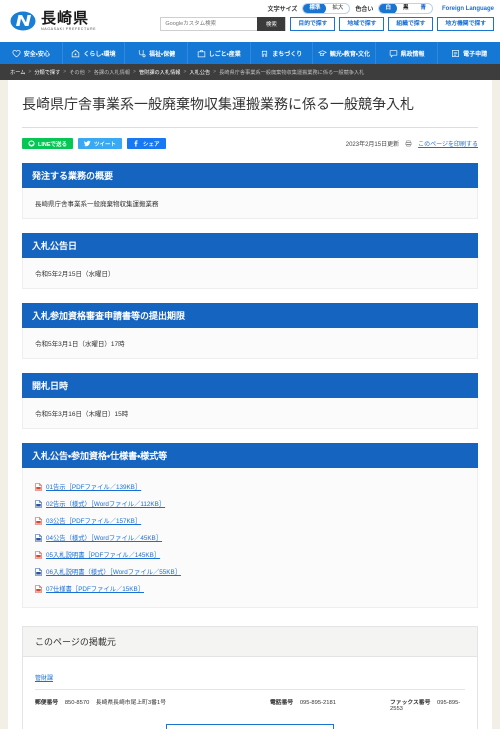 The image size is (500, 729). I want to click on section-announcement-date: 入札公告日 令和5年2月15日（水曜日）, so click(250, 261).